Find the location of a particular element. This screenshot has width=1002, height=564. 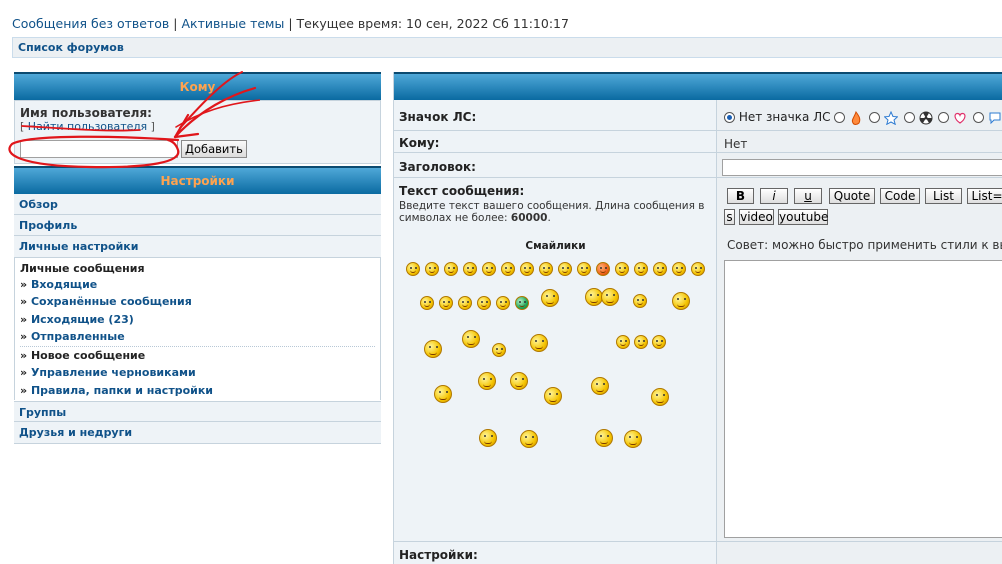

radio-speech is located at coordinates (978, 117).